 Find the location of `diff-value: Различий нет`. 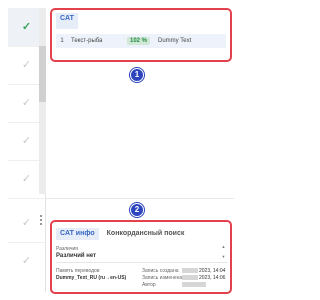

diff-value: Различий нет is located at coordinates (76, 256).